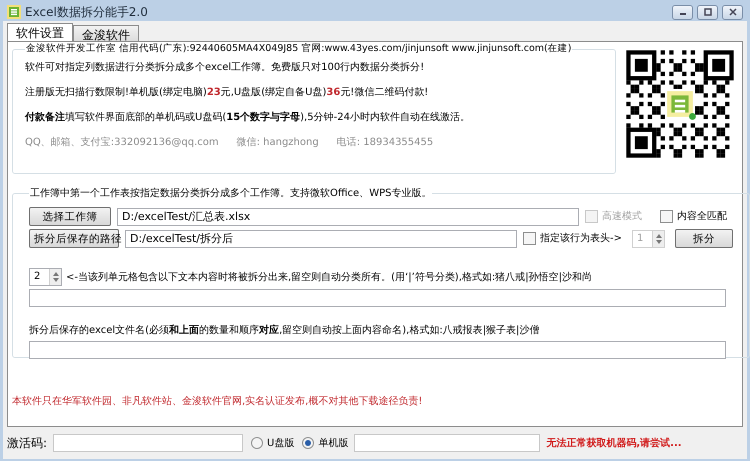  Describe the element at coordinates (218, 401) in the screenshot. I see `notice-text: 本软件只在华军软件园、非凡软件站、金浚软件官网,实名认证发布,概不对其他下载途径负责!` at that location.